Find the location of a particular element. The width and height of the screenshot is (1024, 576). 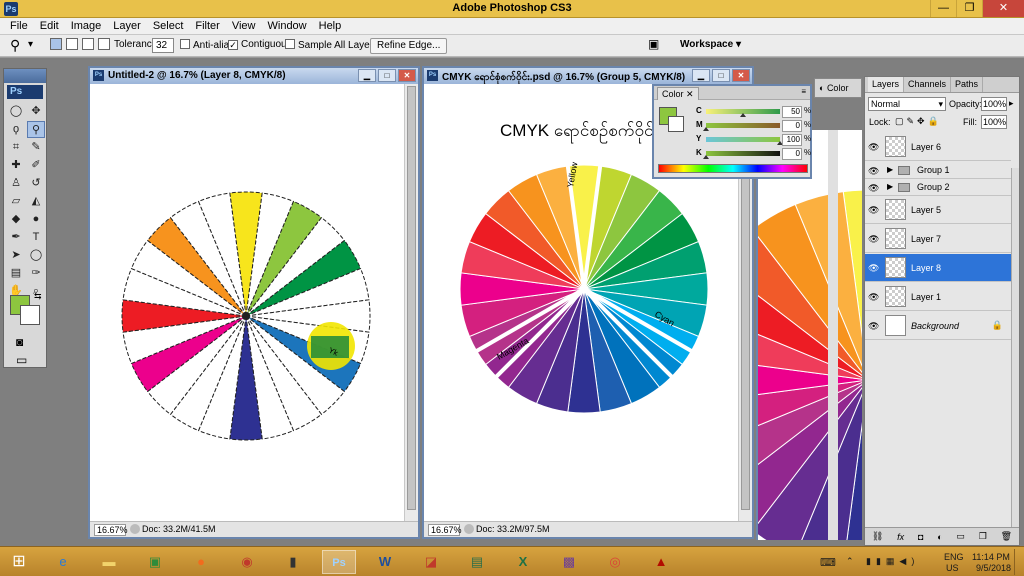

new-layer-icon: ❐ is located at coordinates (983, 536).